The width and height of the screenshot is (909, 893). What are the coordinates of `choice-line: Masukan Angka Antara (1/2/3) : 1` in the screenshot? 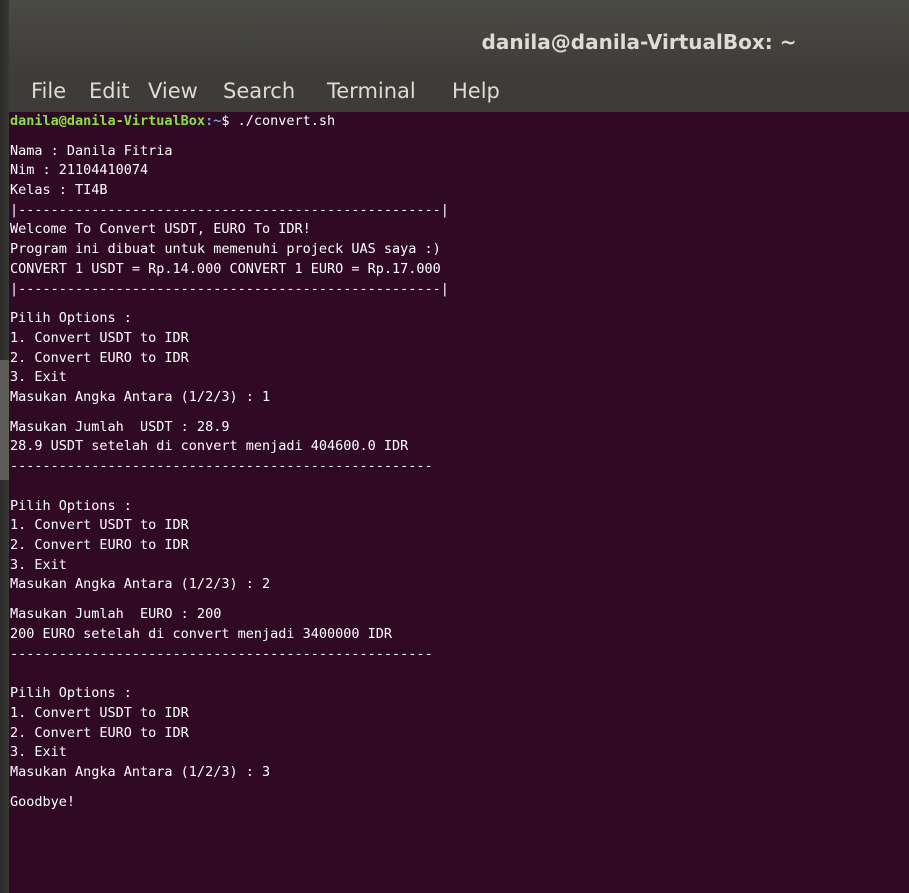 It's located at (140, 396).